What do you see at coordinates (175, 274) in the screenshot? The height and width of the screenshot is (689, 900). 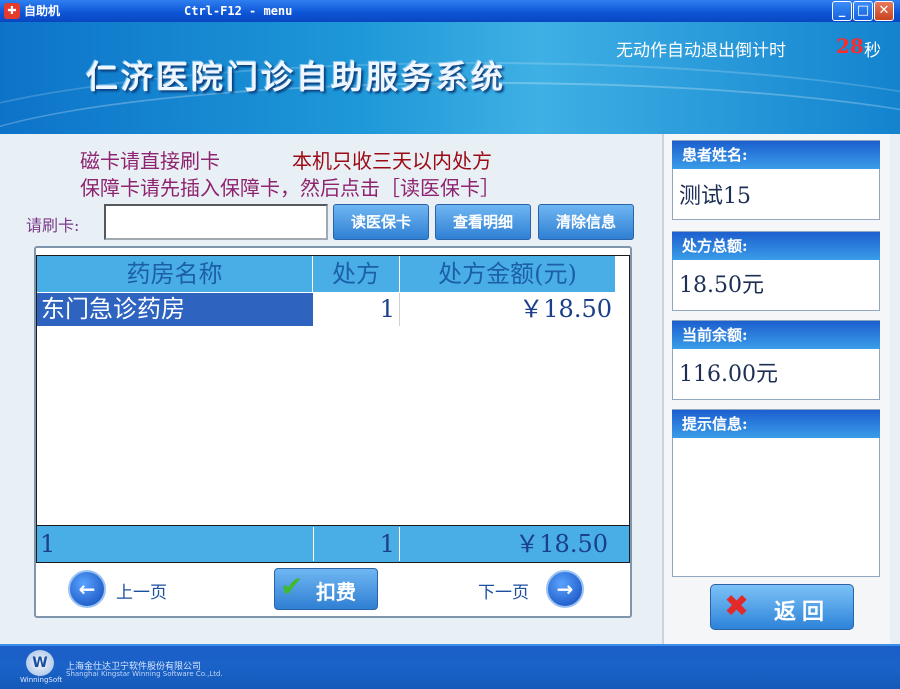 I see `column-header-pharmacy: 药房名称` at bounding box center [175, 274].